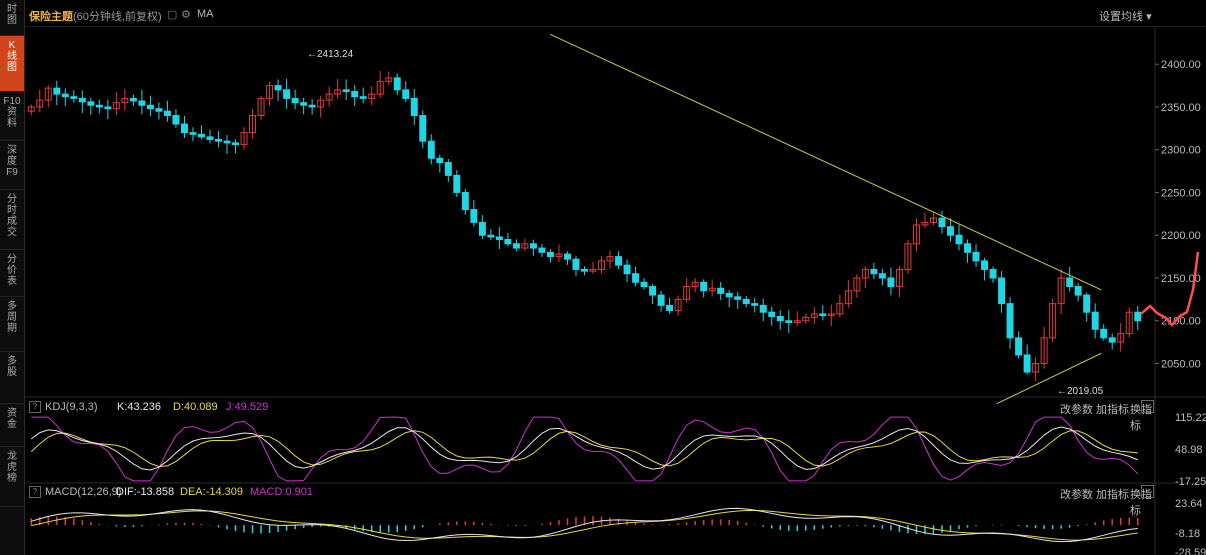 The width and height of the screenshot is (1206, 555). I want to click on price-tick-label: 2300.00, so click(1181, 151).